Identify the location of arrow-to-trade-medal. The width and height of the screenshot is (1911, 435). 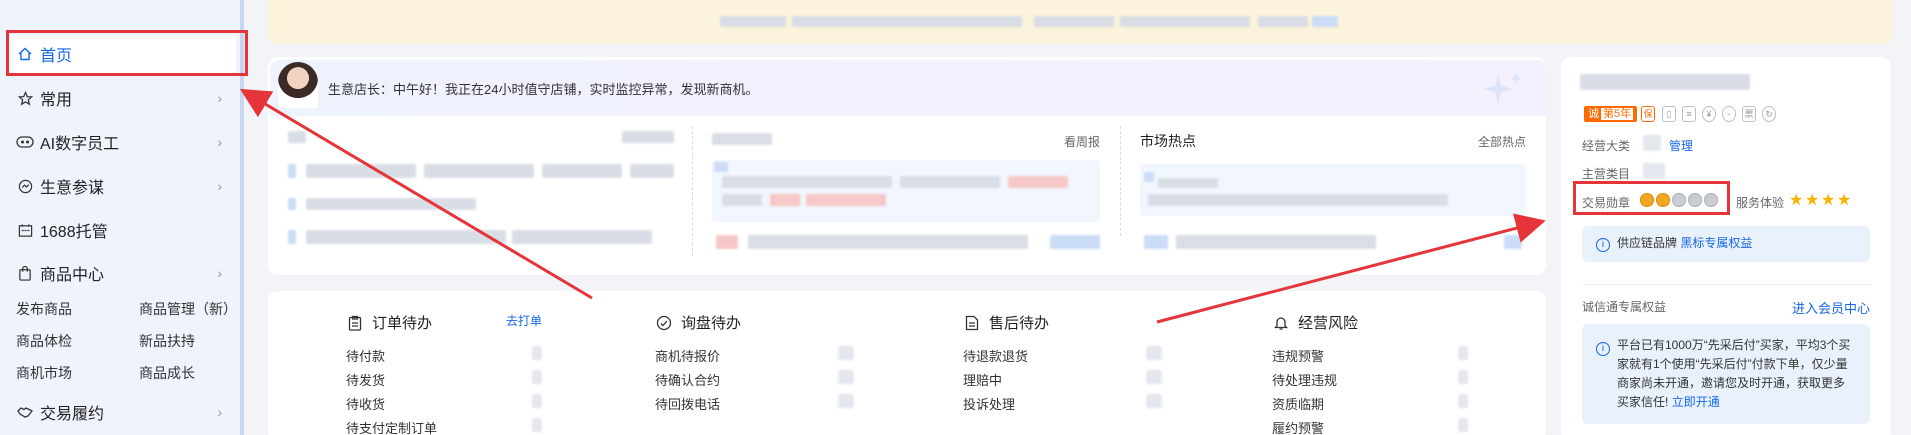
(1351, 268).